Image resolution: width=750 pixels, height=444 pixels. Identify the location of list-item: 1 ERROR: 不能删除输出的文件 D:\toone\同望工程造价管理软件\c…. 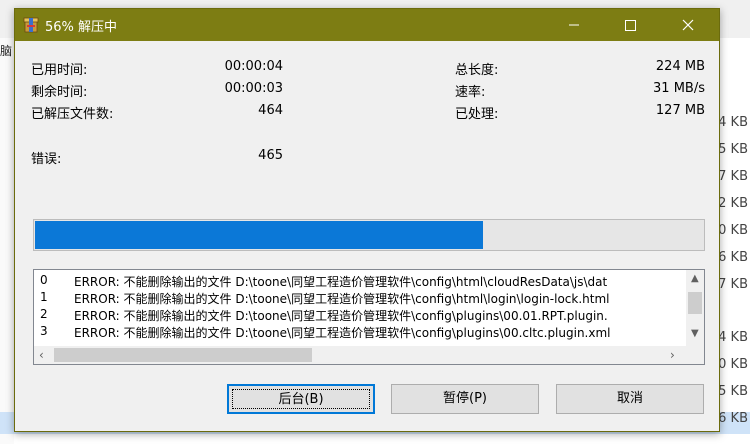
(358, 297).